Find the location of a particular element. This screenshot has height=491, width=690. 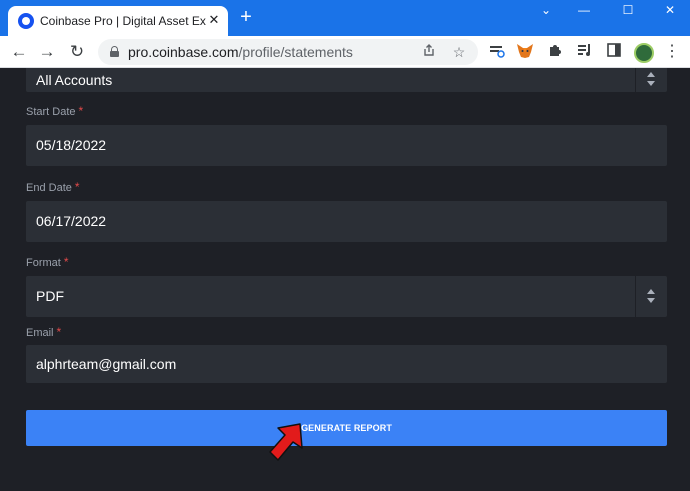

generate-report-label: GENERATE REPORT is located at coordinates (346, 428).